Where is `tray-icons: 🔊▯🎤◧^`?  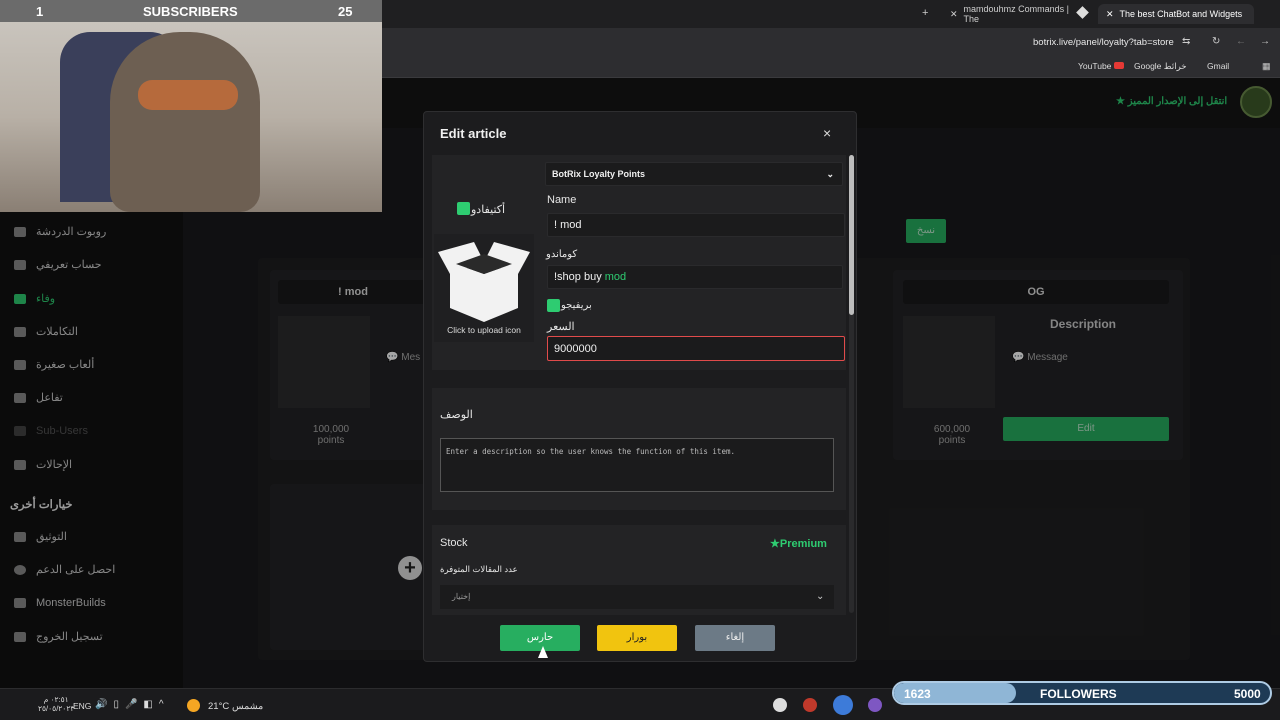 tray-icons: 🔊▯🎤◧^ is located at coordinates (132, 704).